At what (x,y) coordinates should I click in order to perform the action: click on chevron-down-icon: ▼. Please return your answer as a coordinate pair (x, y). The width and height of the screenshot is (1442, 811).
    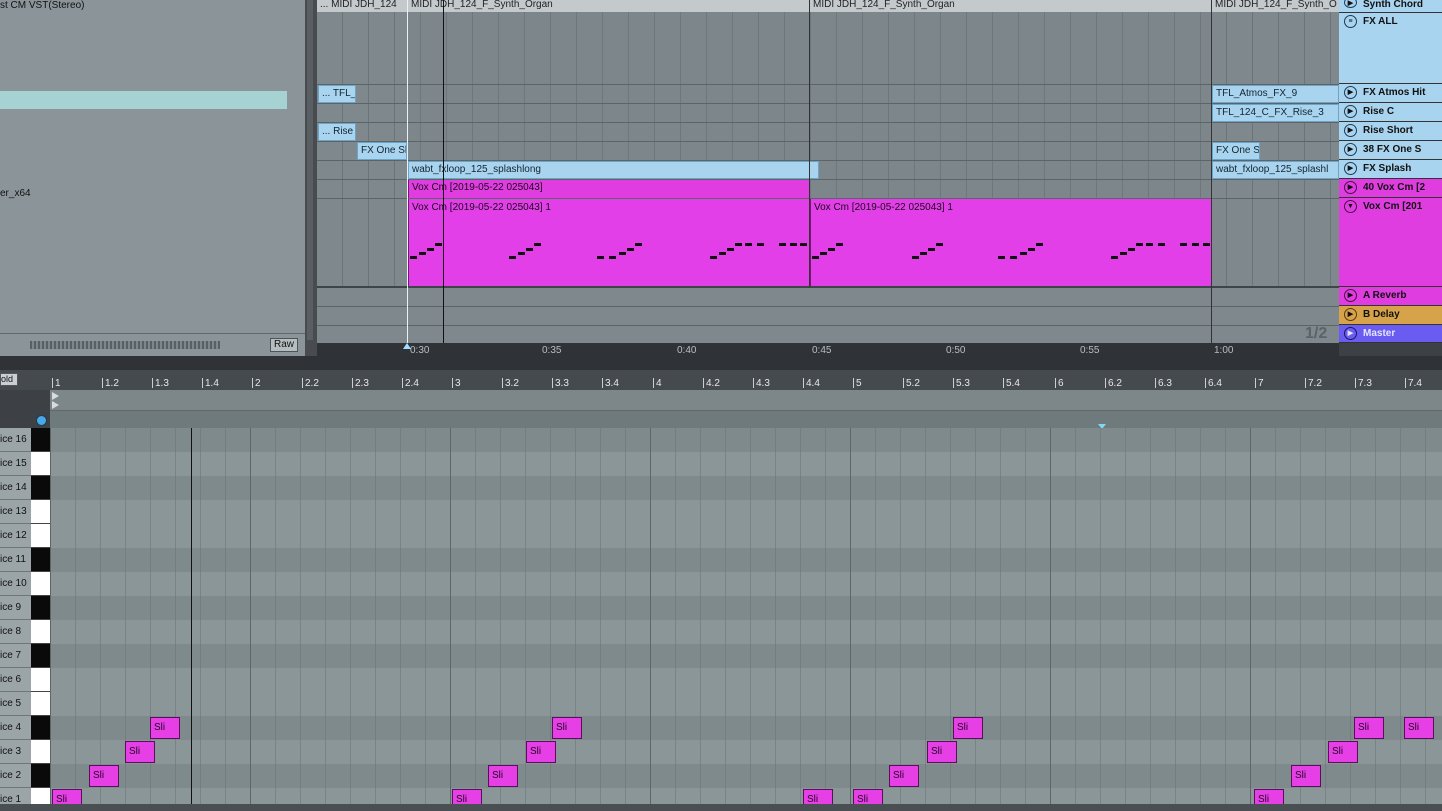
    Looking at the image, I should click on (1350, 206).